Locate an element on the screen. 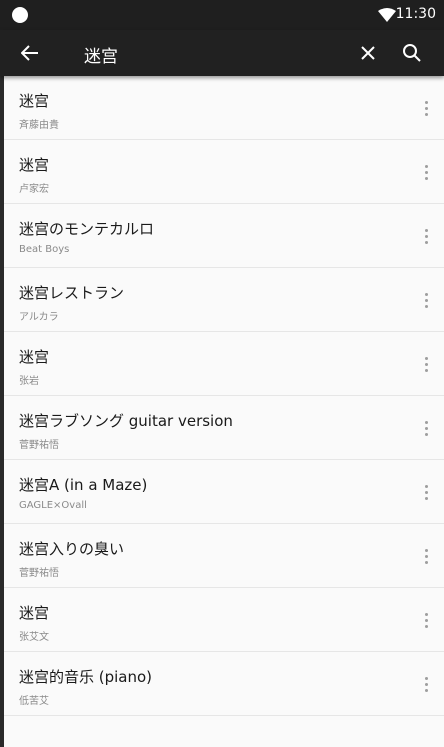  search-icon is located at coordinates (412, 53).